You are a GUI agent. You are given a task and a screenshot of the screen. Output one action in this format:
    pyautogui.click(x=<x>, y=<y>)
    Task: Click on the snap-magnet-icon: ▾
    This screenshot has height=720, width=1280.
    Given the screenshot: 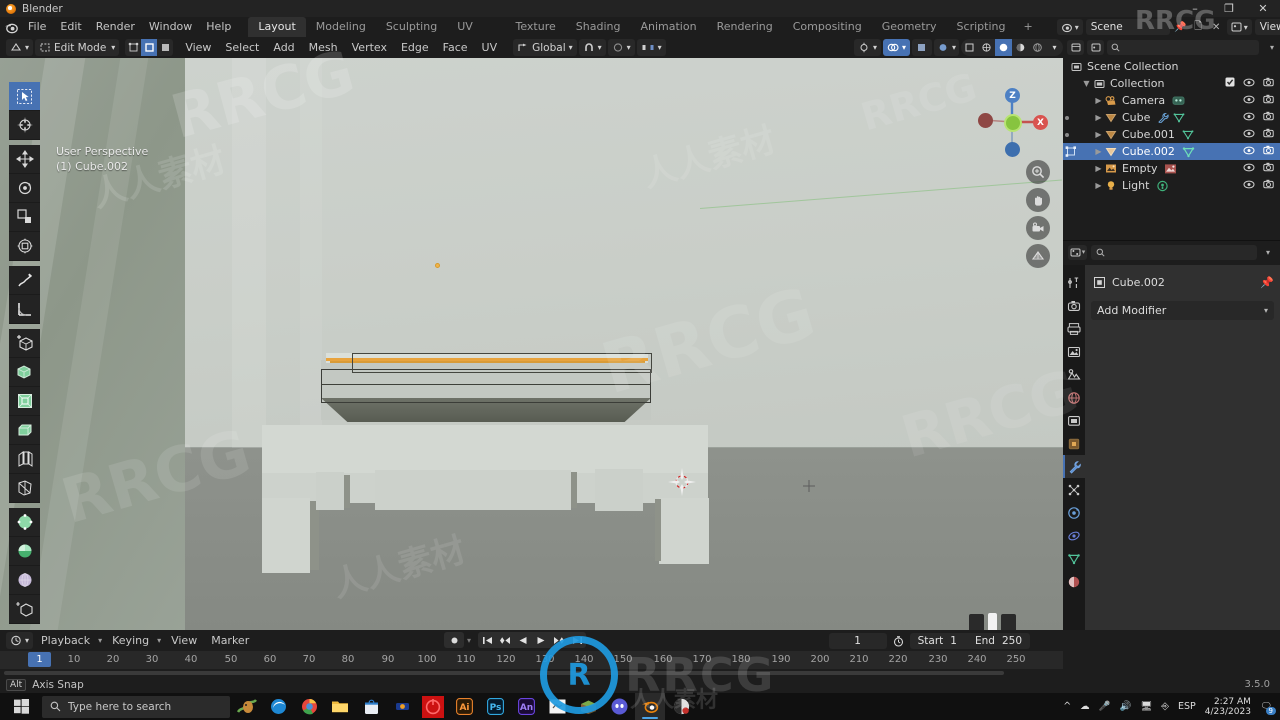 What is the action you would take?
    pyautogui.click(x=592, y=47)
    